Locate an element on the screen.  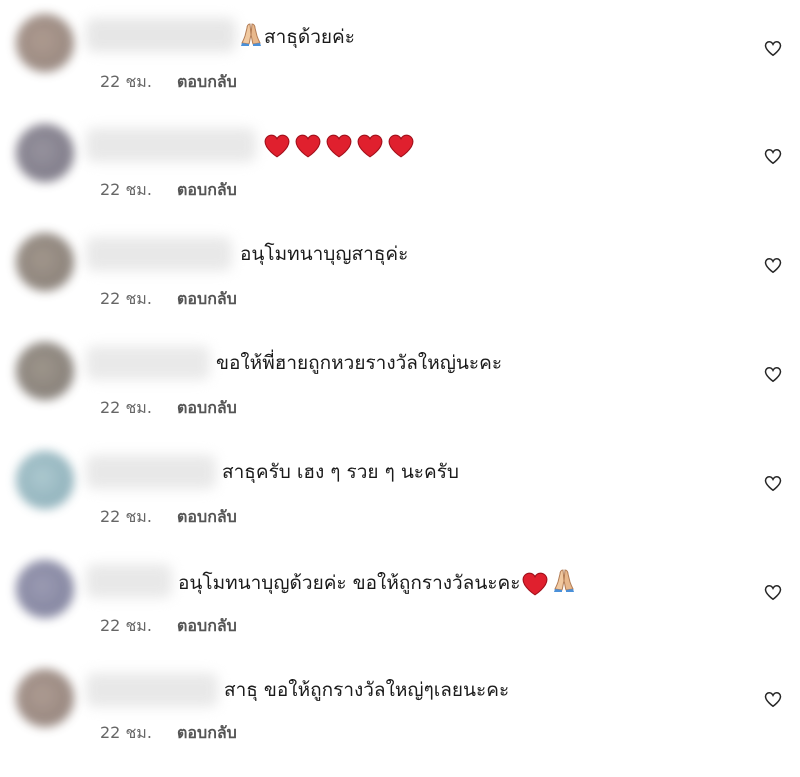
comment-text-content: ขอให้พี่ฮายถูกหวยรางวัลใหญ่นะคะ is located at coordinates (359, 363).